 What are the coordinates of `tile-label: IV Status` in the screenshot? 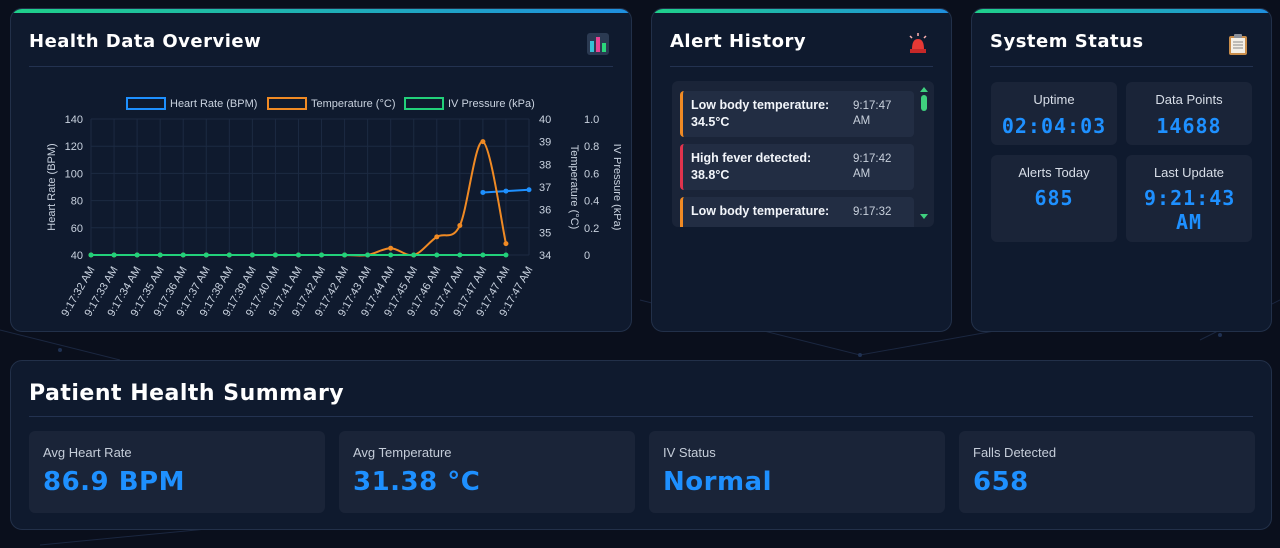 It's located at (689, 452).